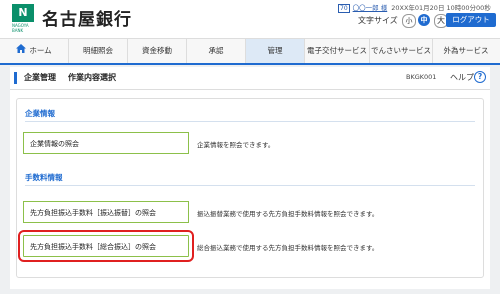 The image size is (500, 294). I want to click on nav-item-label: ホーム, so click(40, 50).